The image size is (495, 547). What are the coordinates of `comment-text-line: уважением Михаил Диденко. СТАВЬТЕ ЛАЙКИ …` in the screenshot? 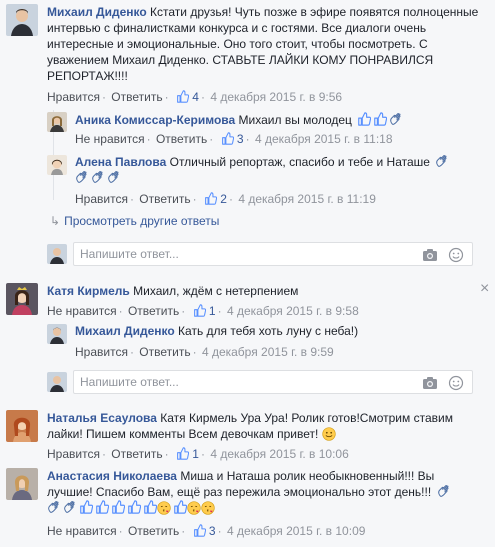 It's located at (240, 60).